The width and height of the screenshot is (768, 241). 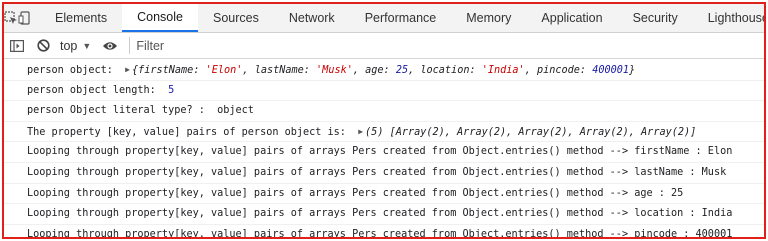 I want to click on console-line: person object length: 5, so click(x=384, y=91).